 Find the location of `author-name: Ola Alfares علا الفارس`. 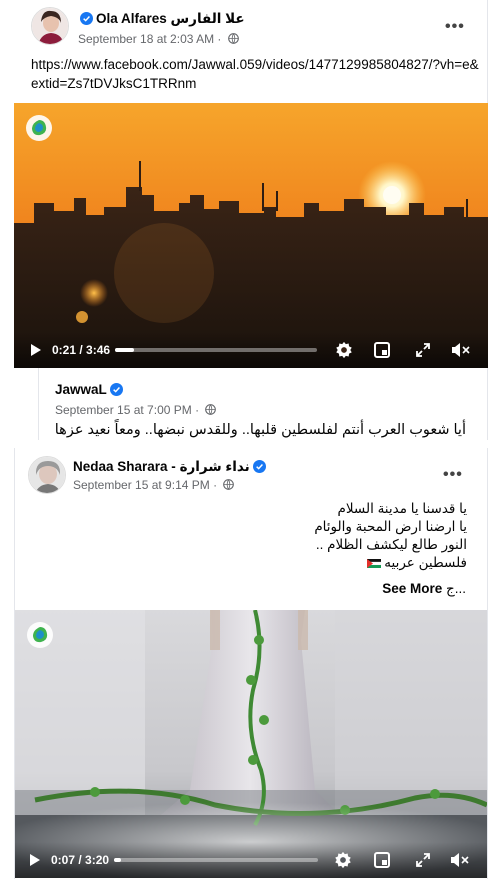

author-name: Ola Alfares علا الفارس is located at coordinates (161, 19).